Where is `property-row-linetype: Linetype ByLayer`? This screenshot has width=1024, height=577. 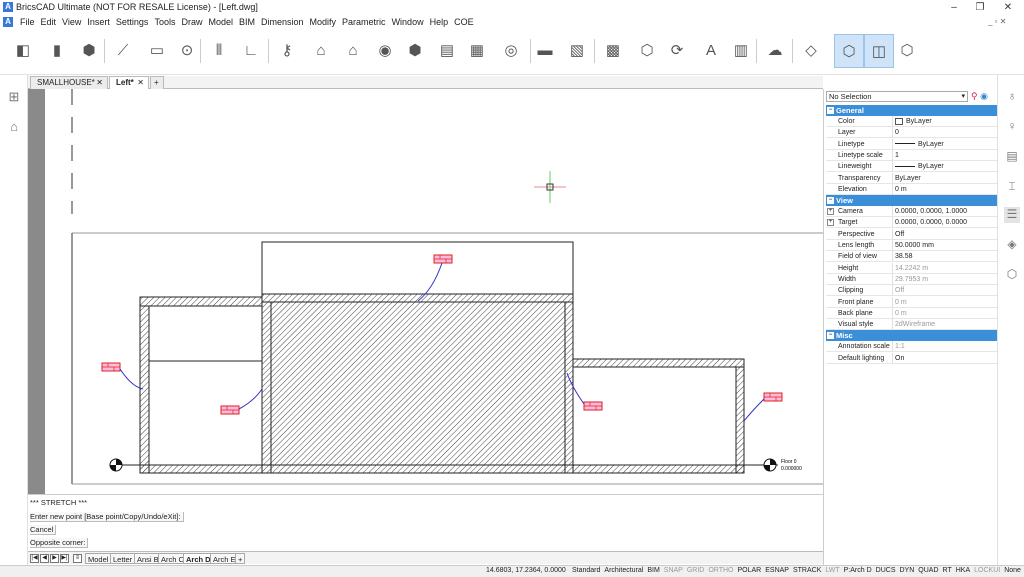 property-row-linetype: Linetype ByLayer is located at coordinates (911, 144).